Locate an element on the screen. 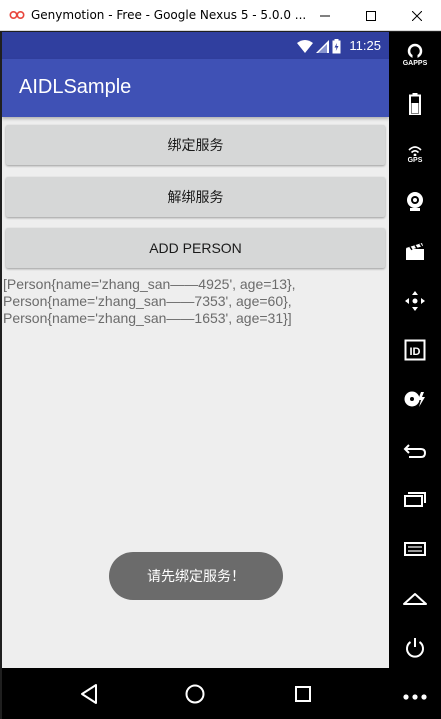  nav-back-button is located at coordinates (89, 694).